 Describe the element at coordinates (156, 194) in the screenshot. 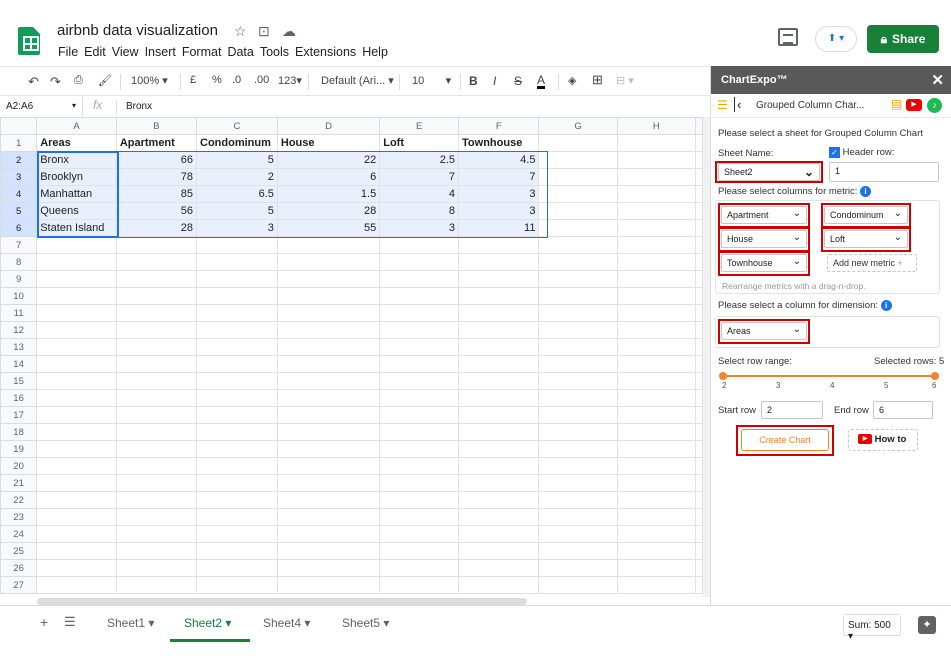

I see `cell: 85` at that location.